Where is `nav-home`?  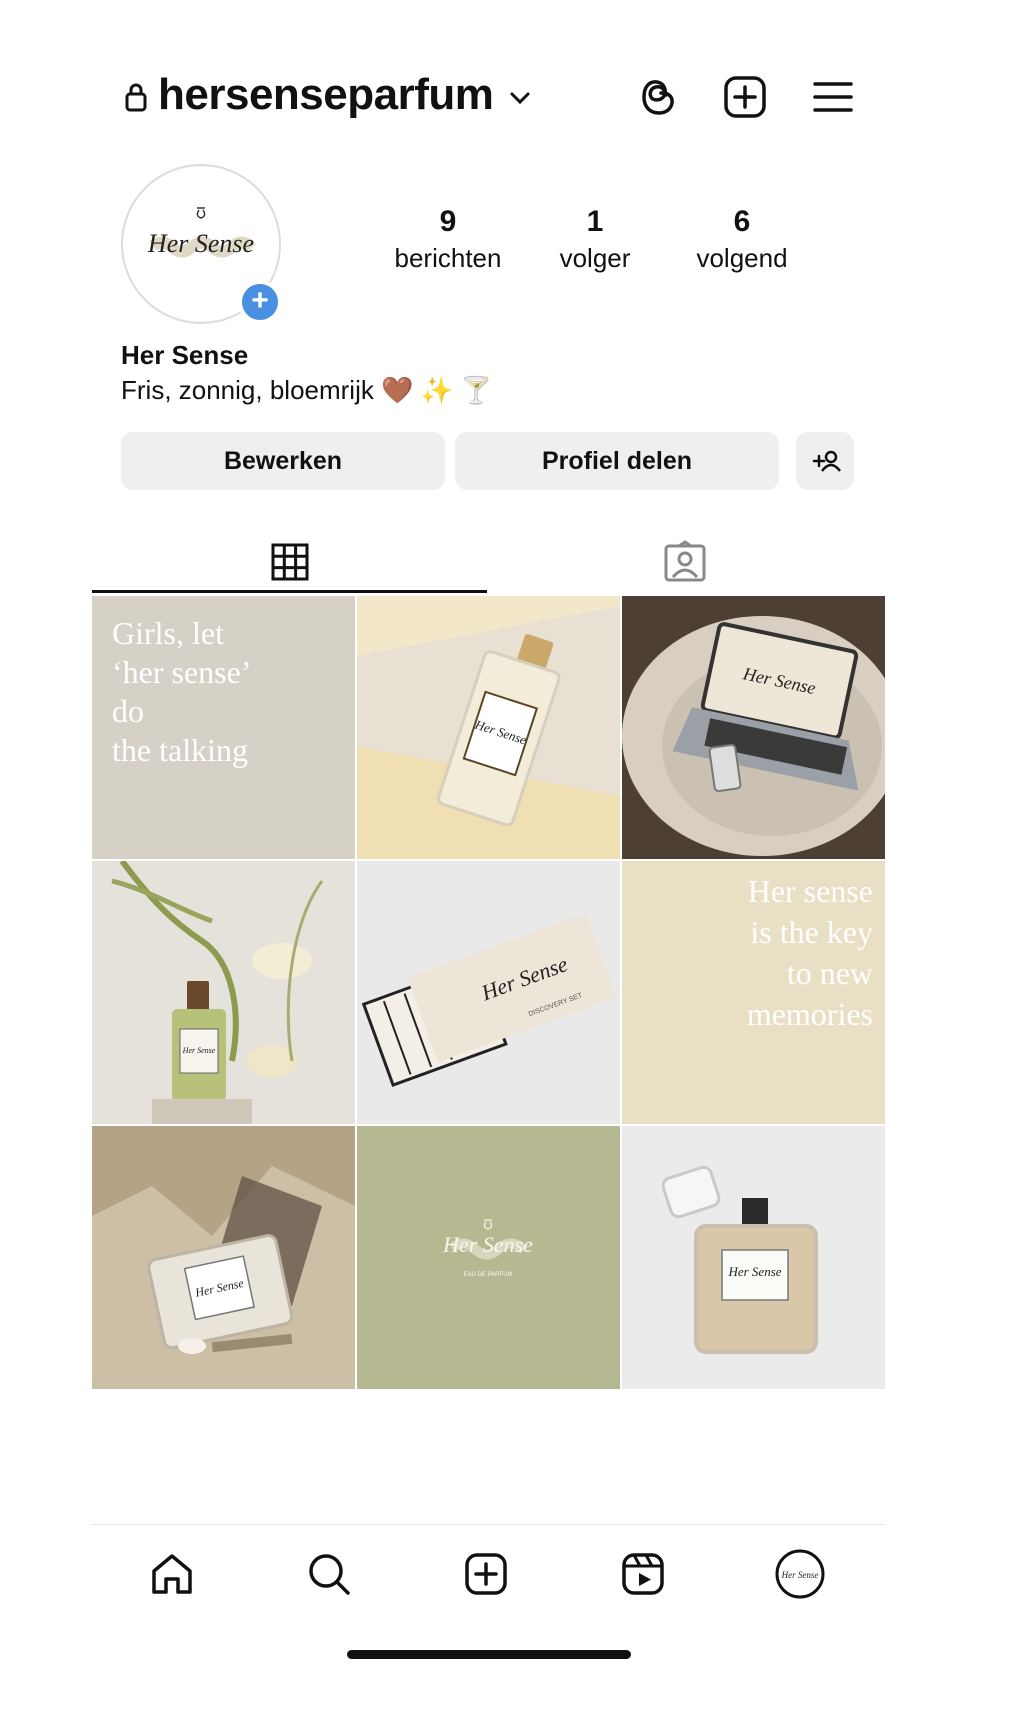 nav-home is located at coordinates (172, 1574).